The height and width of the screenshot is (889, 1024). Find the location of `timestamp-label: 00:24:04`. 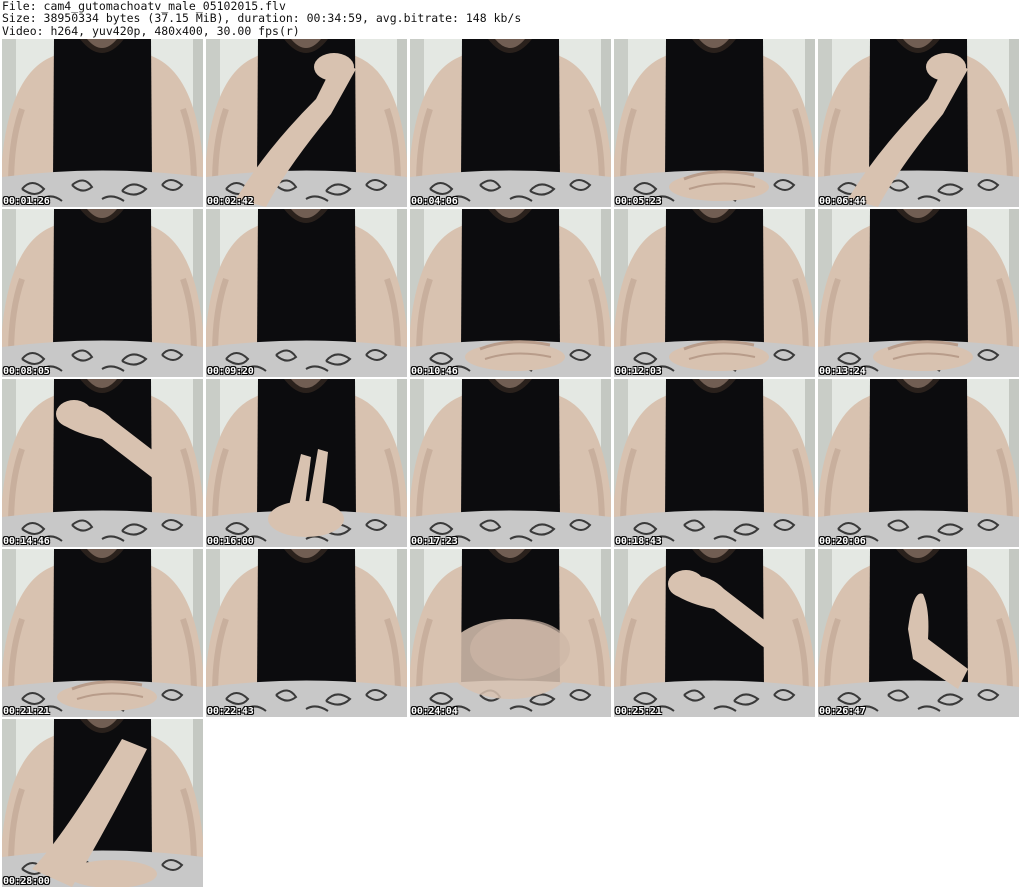

timestamp-label: 00:24:04 is located at coordinates (434, 711).